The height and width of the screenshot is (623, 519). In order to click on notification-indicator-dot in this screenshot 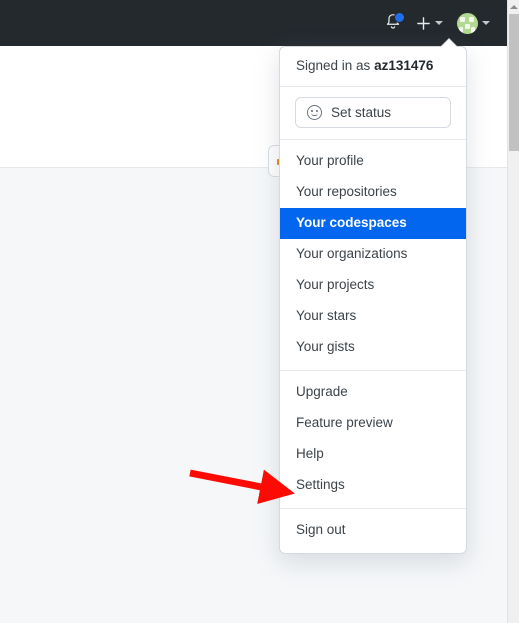, I will do `click(399, 17)`.